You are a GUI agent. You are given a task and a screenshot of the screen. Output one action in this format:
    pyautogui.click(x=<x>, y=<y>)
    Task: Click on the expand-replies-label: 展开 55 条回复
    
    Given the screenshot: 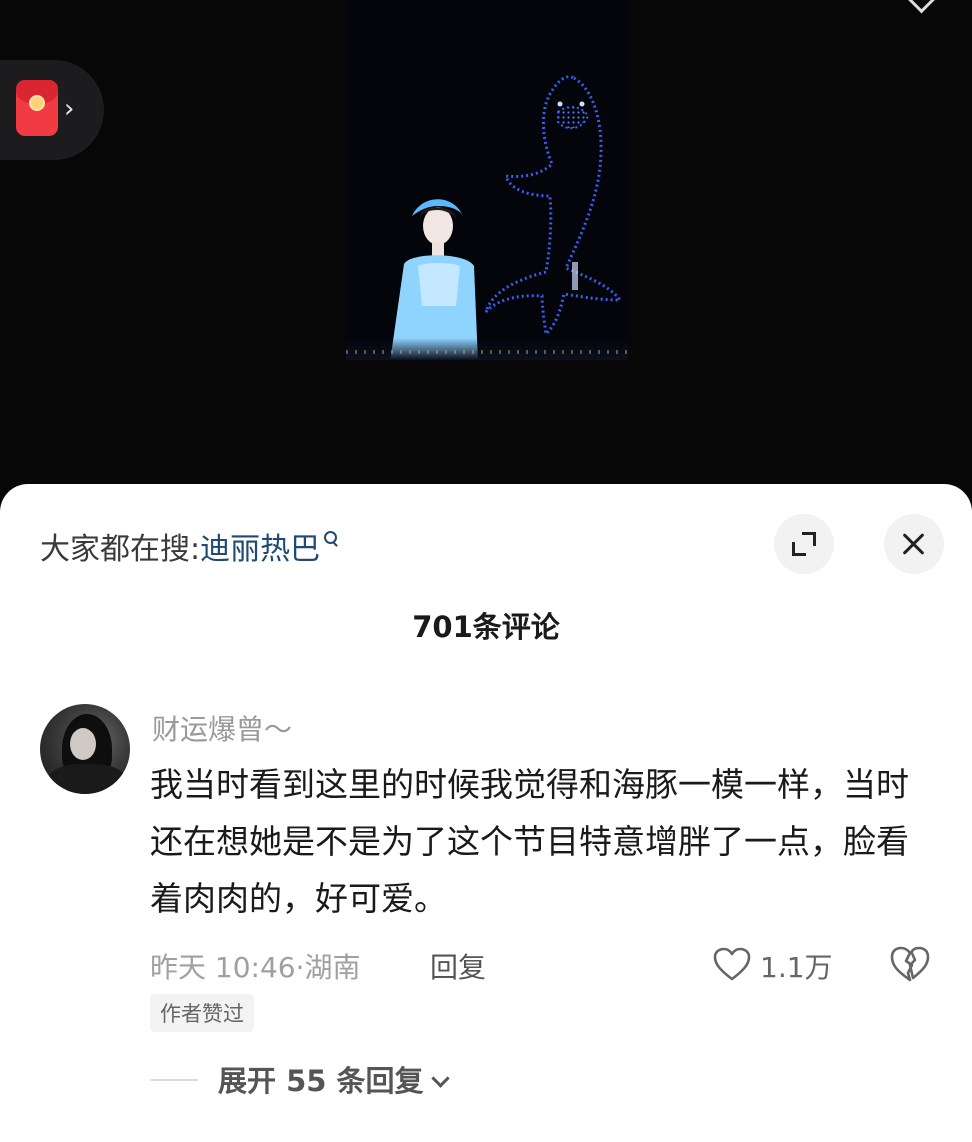 What is the action you would take?
    pyautogui.click(x=321, y=1081)
    